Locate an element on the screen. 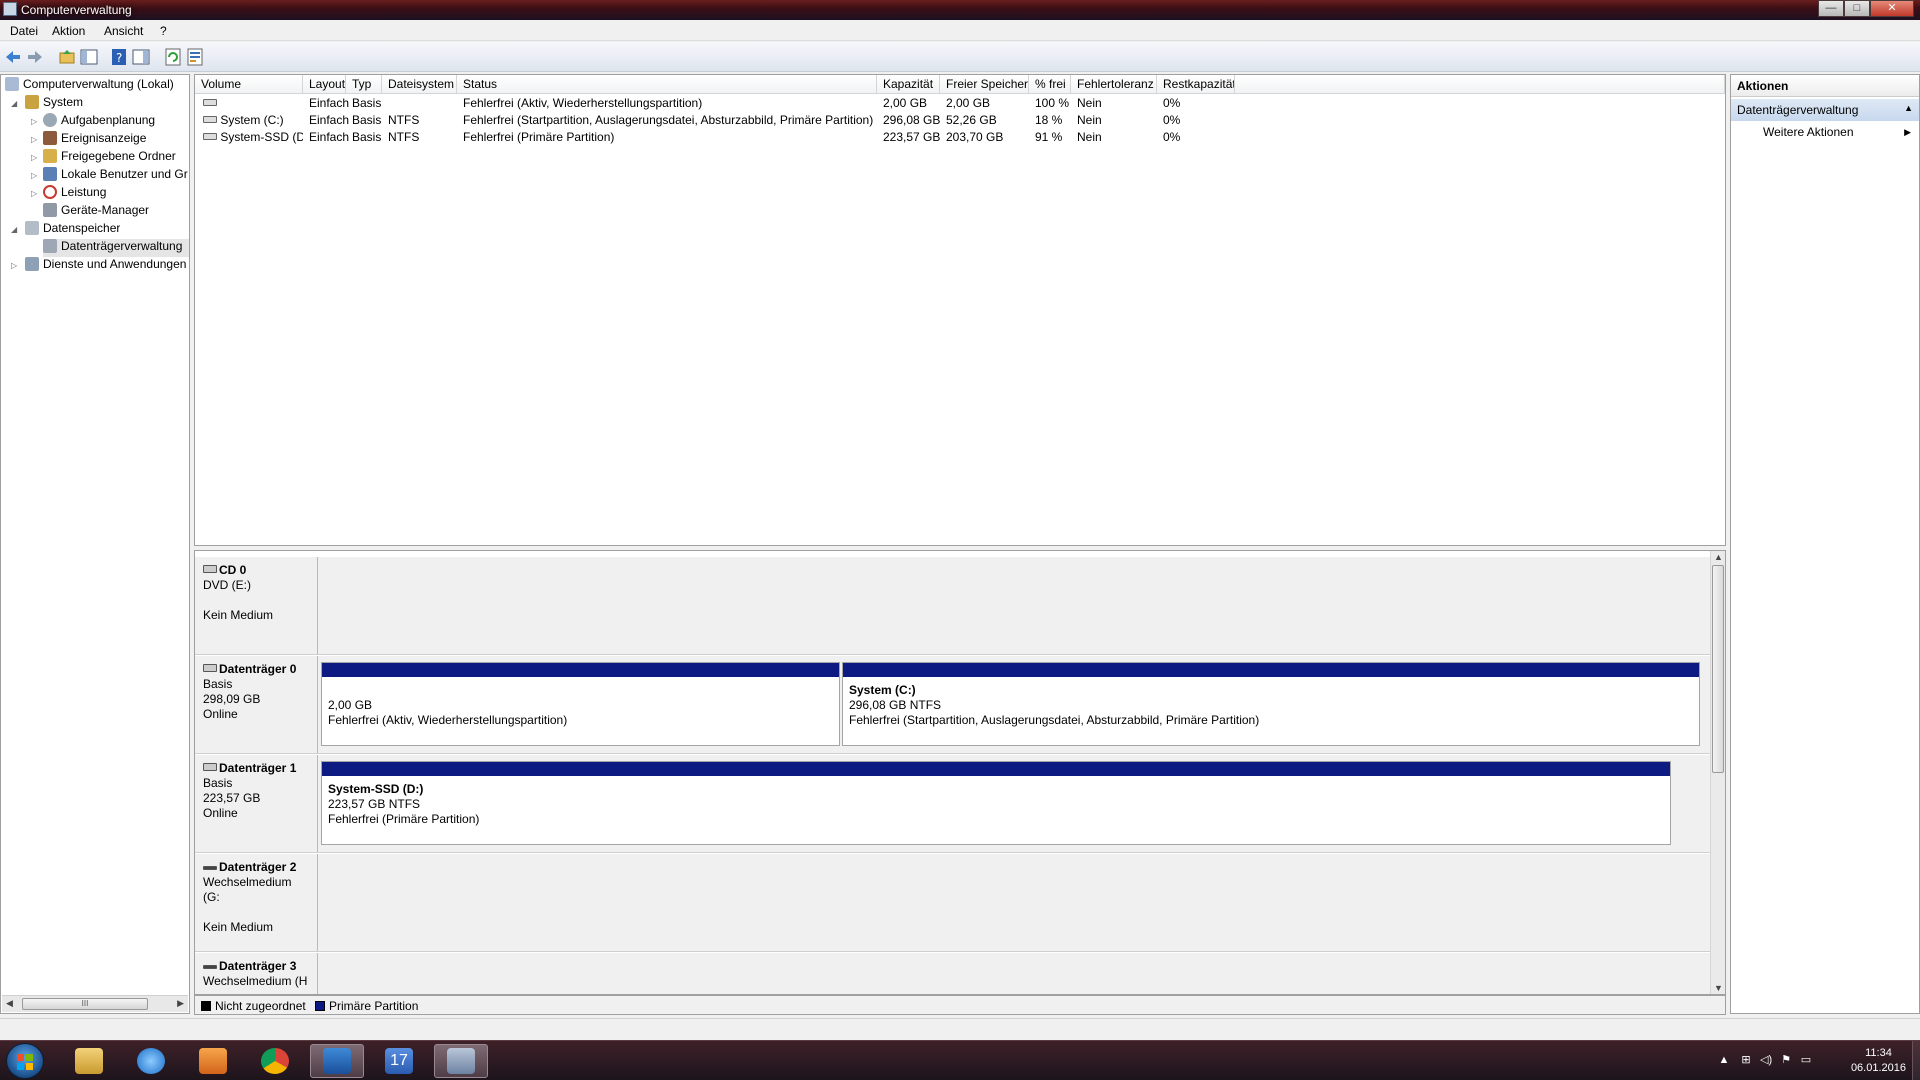 Image resolution: width=1920 pixels, height=1080 pixels. tree-item-system: System is located at coordinates (54, 104).